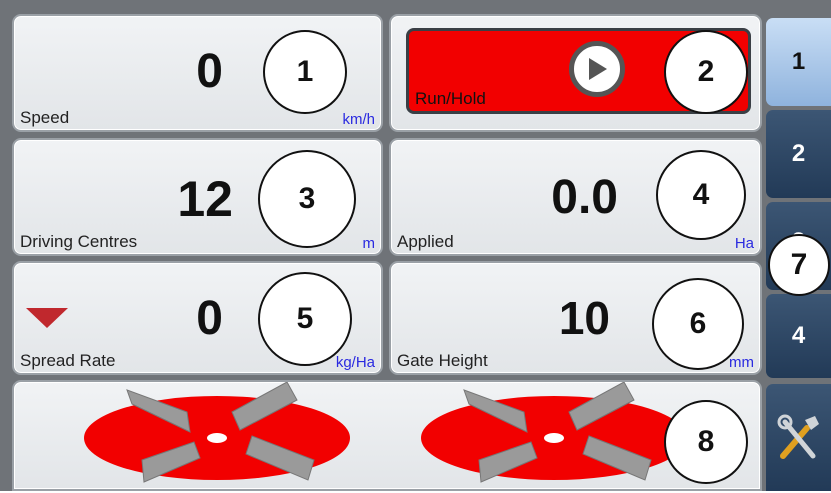 The height and width of the screenshot is (493, 831). I want to click on gate-height-label: Gate Height, so click(442, 360).